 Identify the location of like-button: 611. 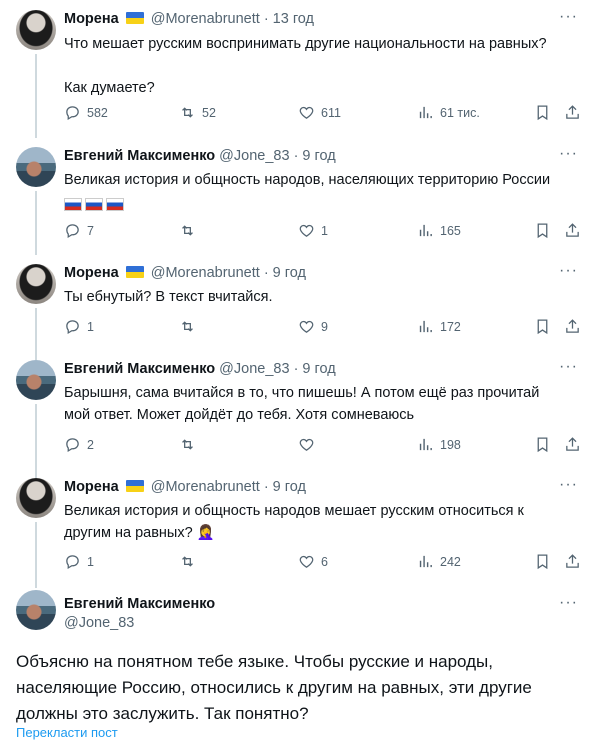
(319, 112).